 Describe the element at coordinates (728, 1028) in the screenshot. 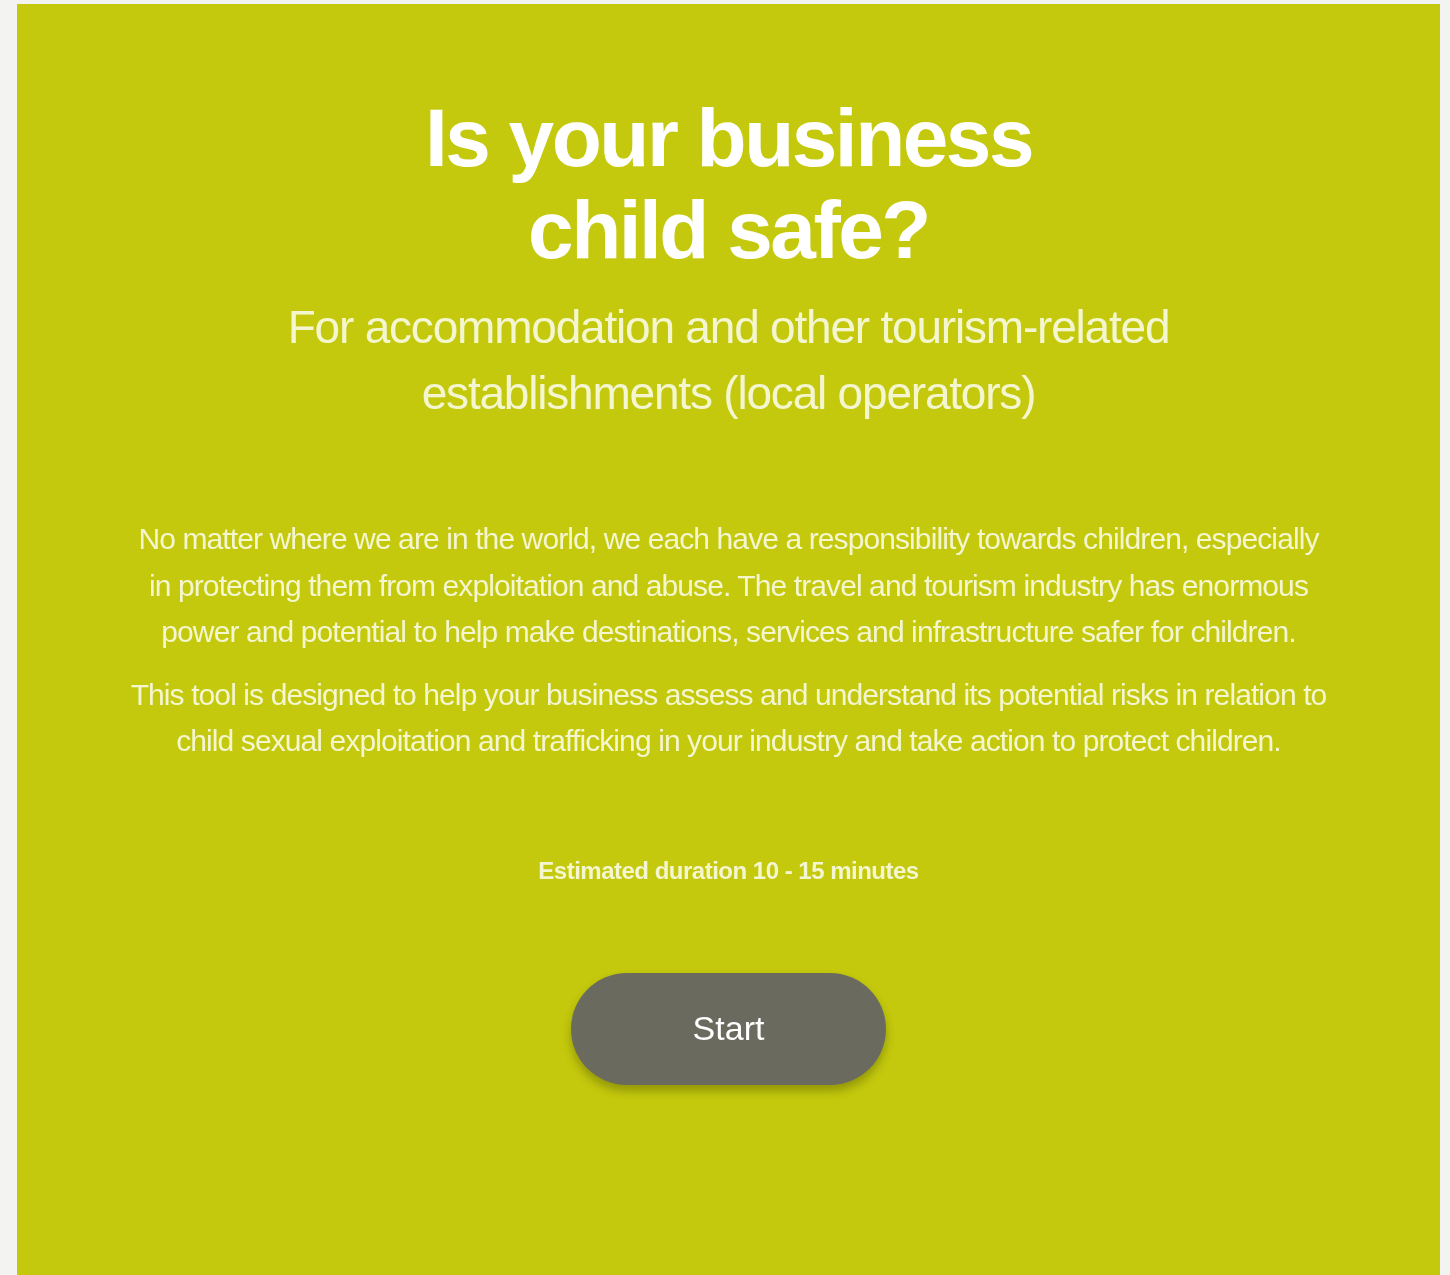

I see `start-button: Start` at that location.